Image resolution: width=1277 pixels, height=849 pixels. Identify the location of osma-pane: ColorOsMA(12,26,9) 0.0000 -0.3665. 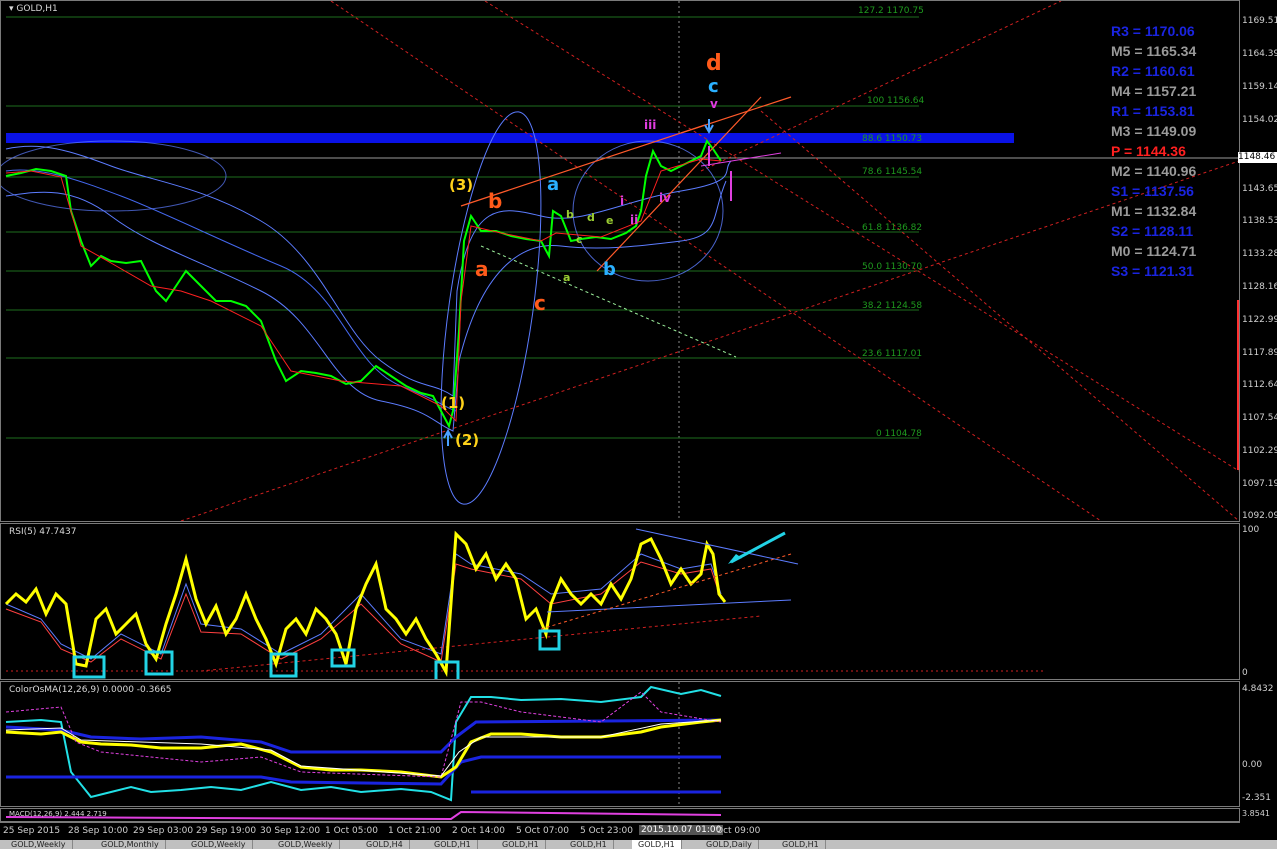
(620, 744).